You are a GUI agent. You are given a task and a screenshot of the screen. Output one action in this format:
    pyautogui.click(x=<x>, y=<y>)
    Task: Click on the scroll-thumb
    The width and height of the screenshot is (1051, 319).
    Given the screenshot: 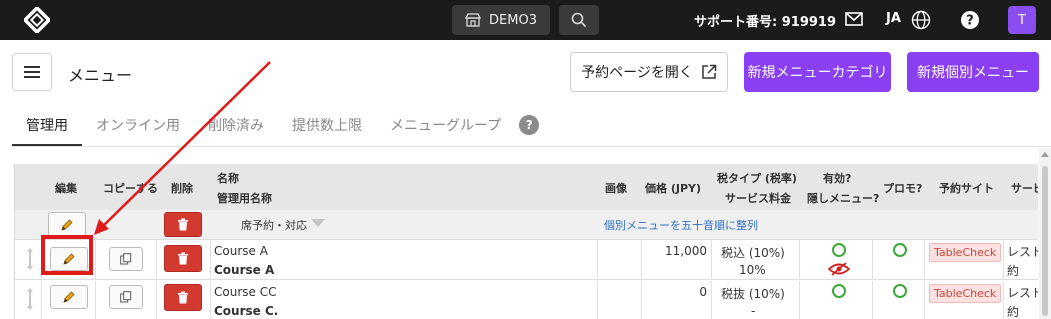 What is the action you would take?
    pyautogui.click(x=1045, y=241)
    